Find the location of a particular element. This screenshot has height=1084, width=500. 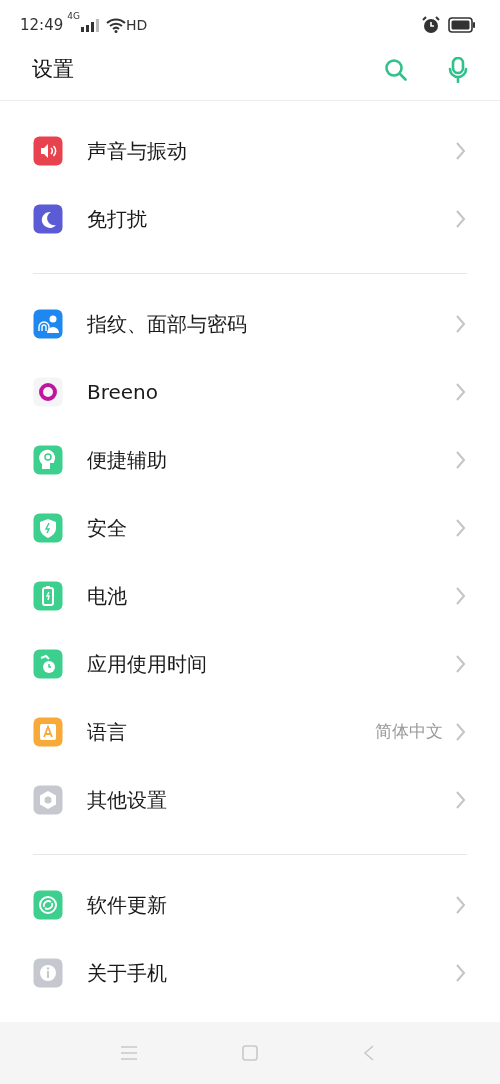

row-label: 语言 is located at coordinates (107, 732).